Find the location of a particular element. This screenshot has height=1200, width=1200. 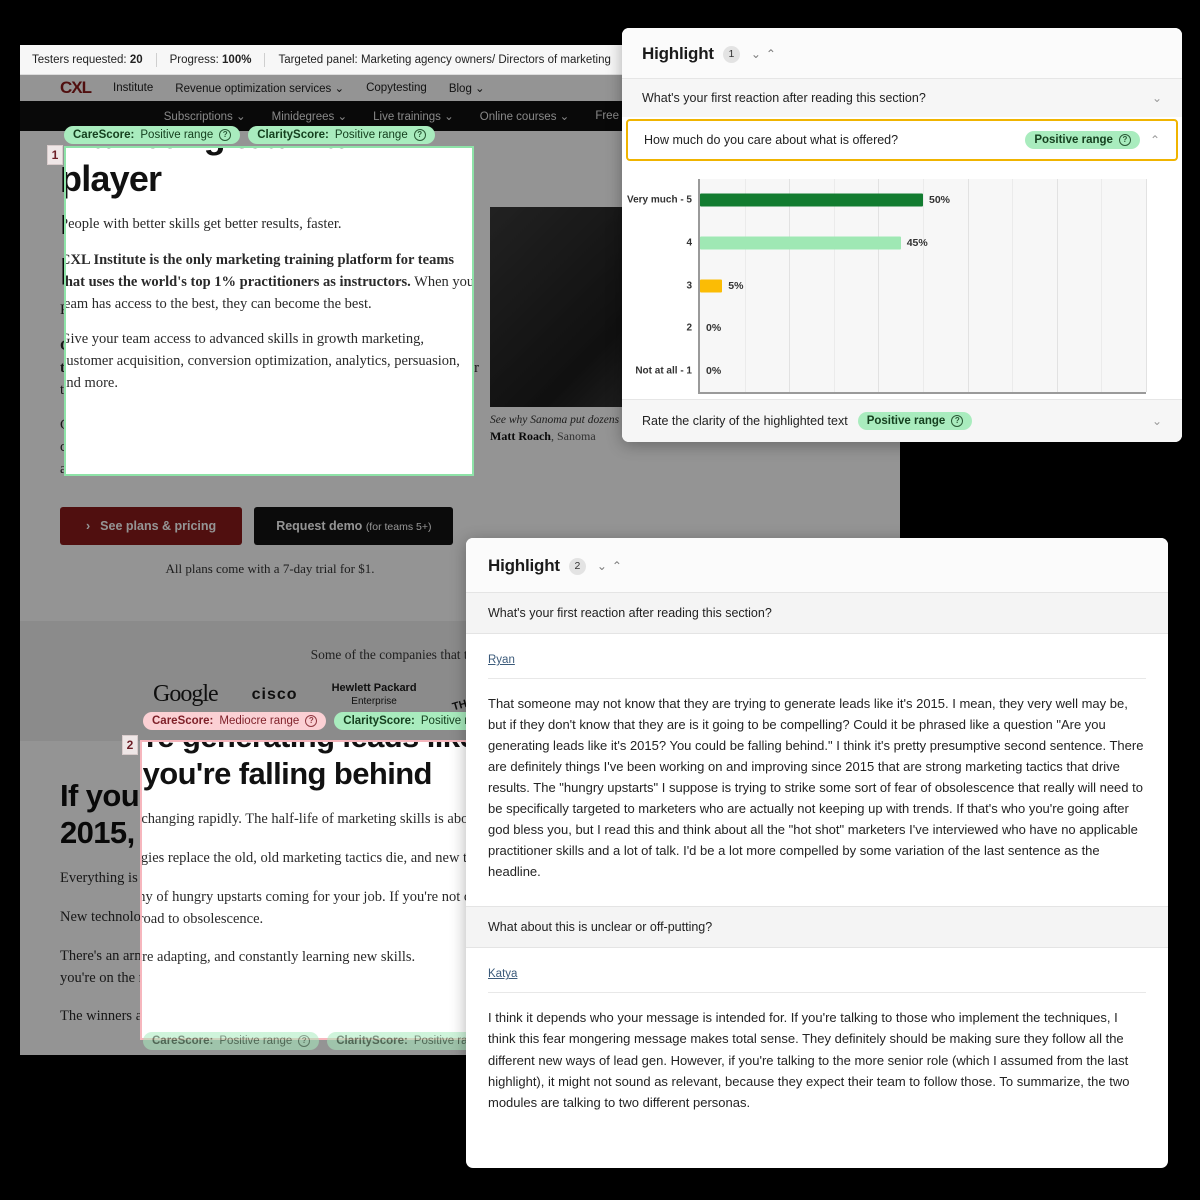

topnav-item-institute: Institute is located at coordinates (133, 88).